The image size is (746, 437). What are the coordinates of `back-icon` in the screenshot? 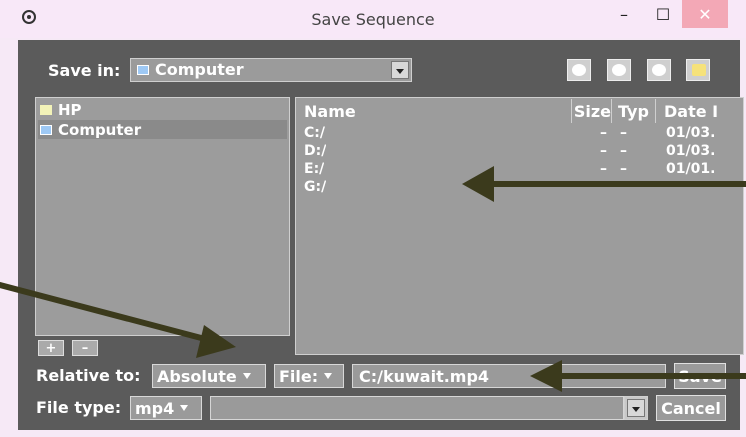 It's located at (579, 70).